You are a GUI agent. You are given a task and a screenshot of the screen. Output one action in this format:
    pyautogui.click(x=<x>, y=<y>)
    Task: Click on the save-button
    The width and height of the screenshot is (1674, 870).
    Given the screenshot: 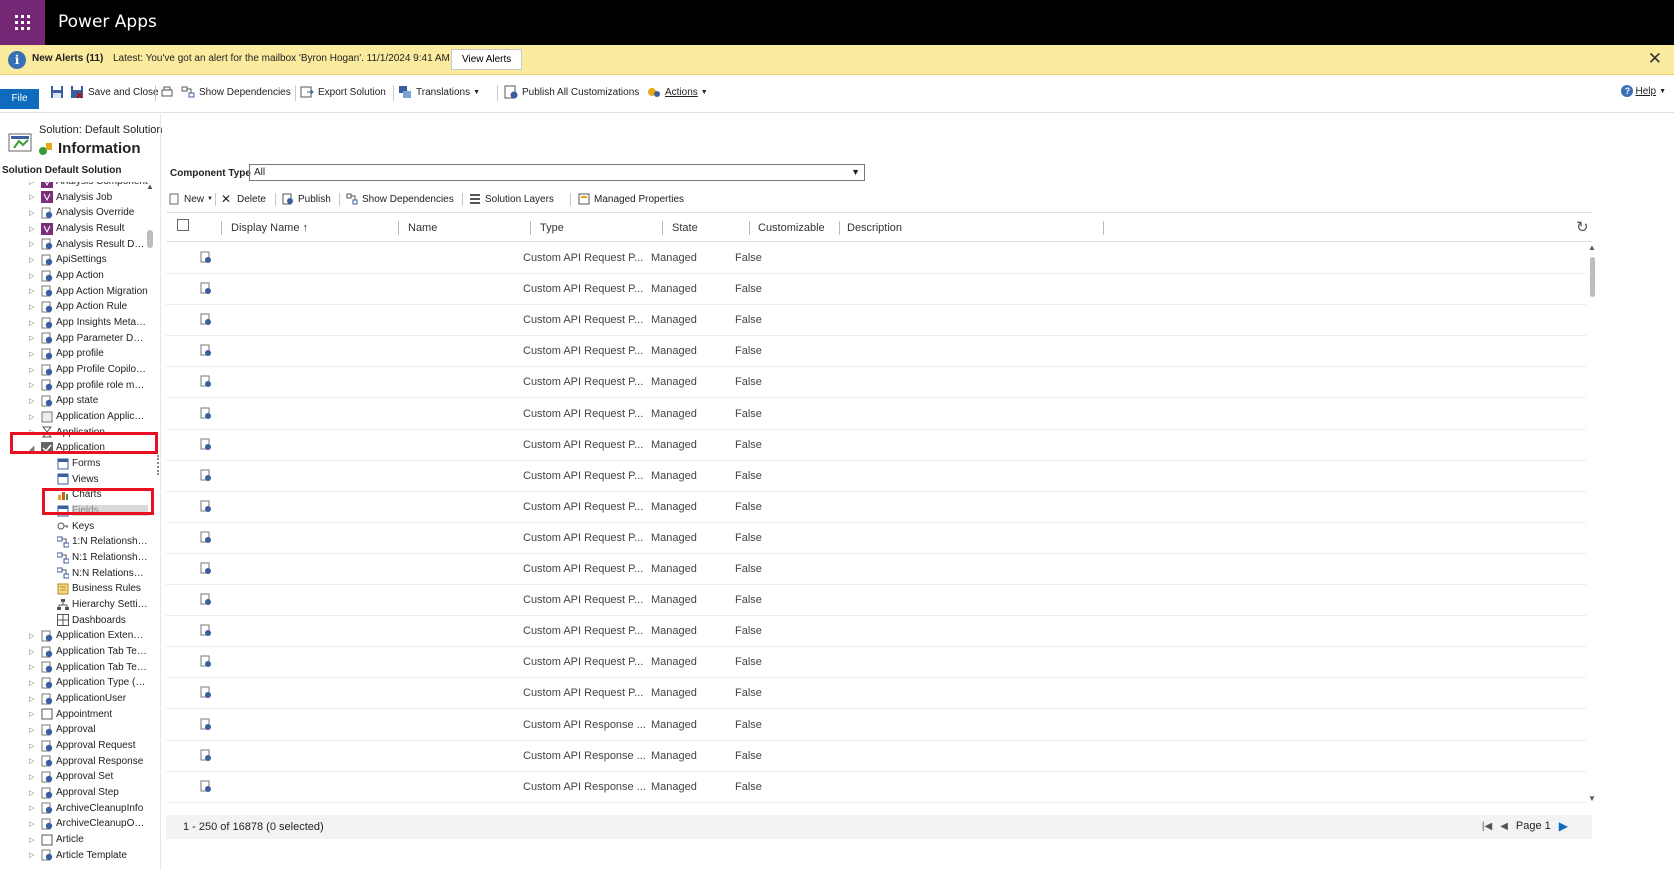 What is the action you would take?
    pyautogui.click(x=59, y=92)
    